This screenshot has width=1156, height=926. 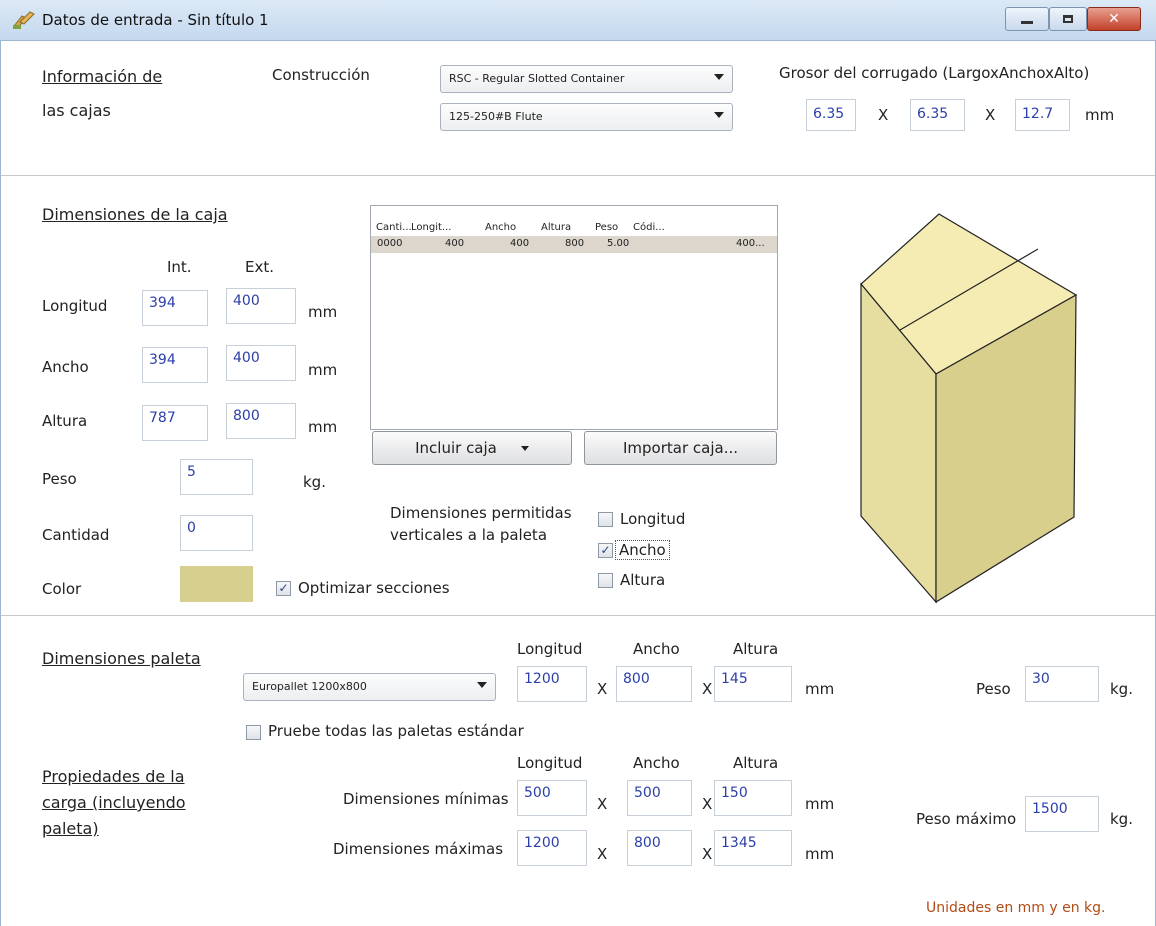 What do you see at coordinates (65, 421) in the screenshot?
I see `height-label: Altura` at bounding box center [65, 421].